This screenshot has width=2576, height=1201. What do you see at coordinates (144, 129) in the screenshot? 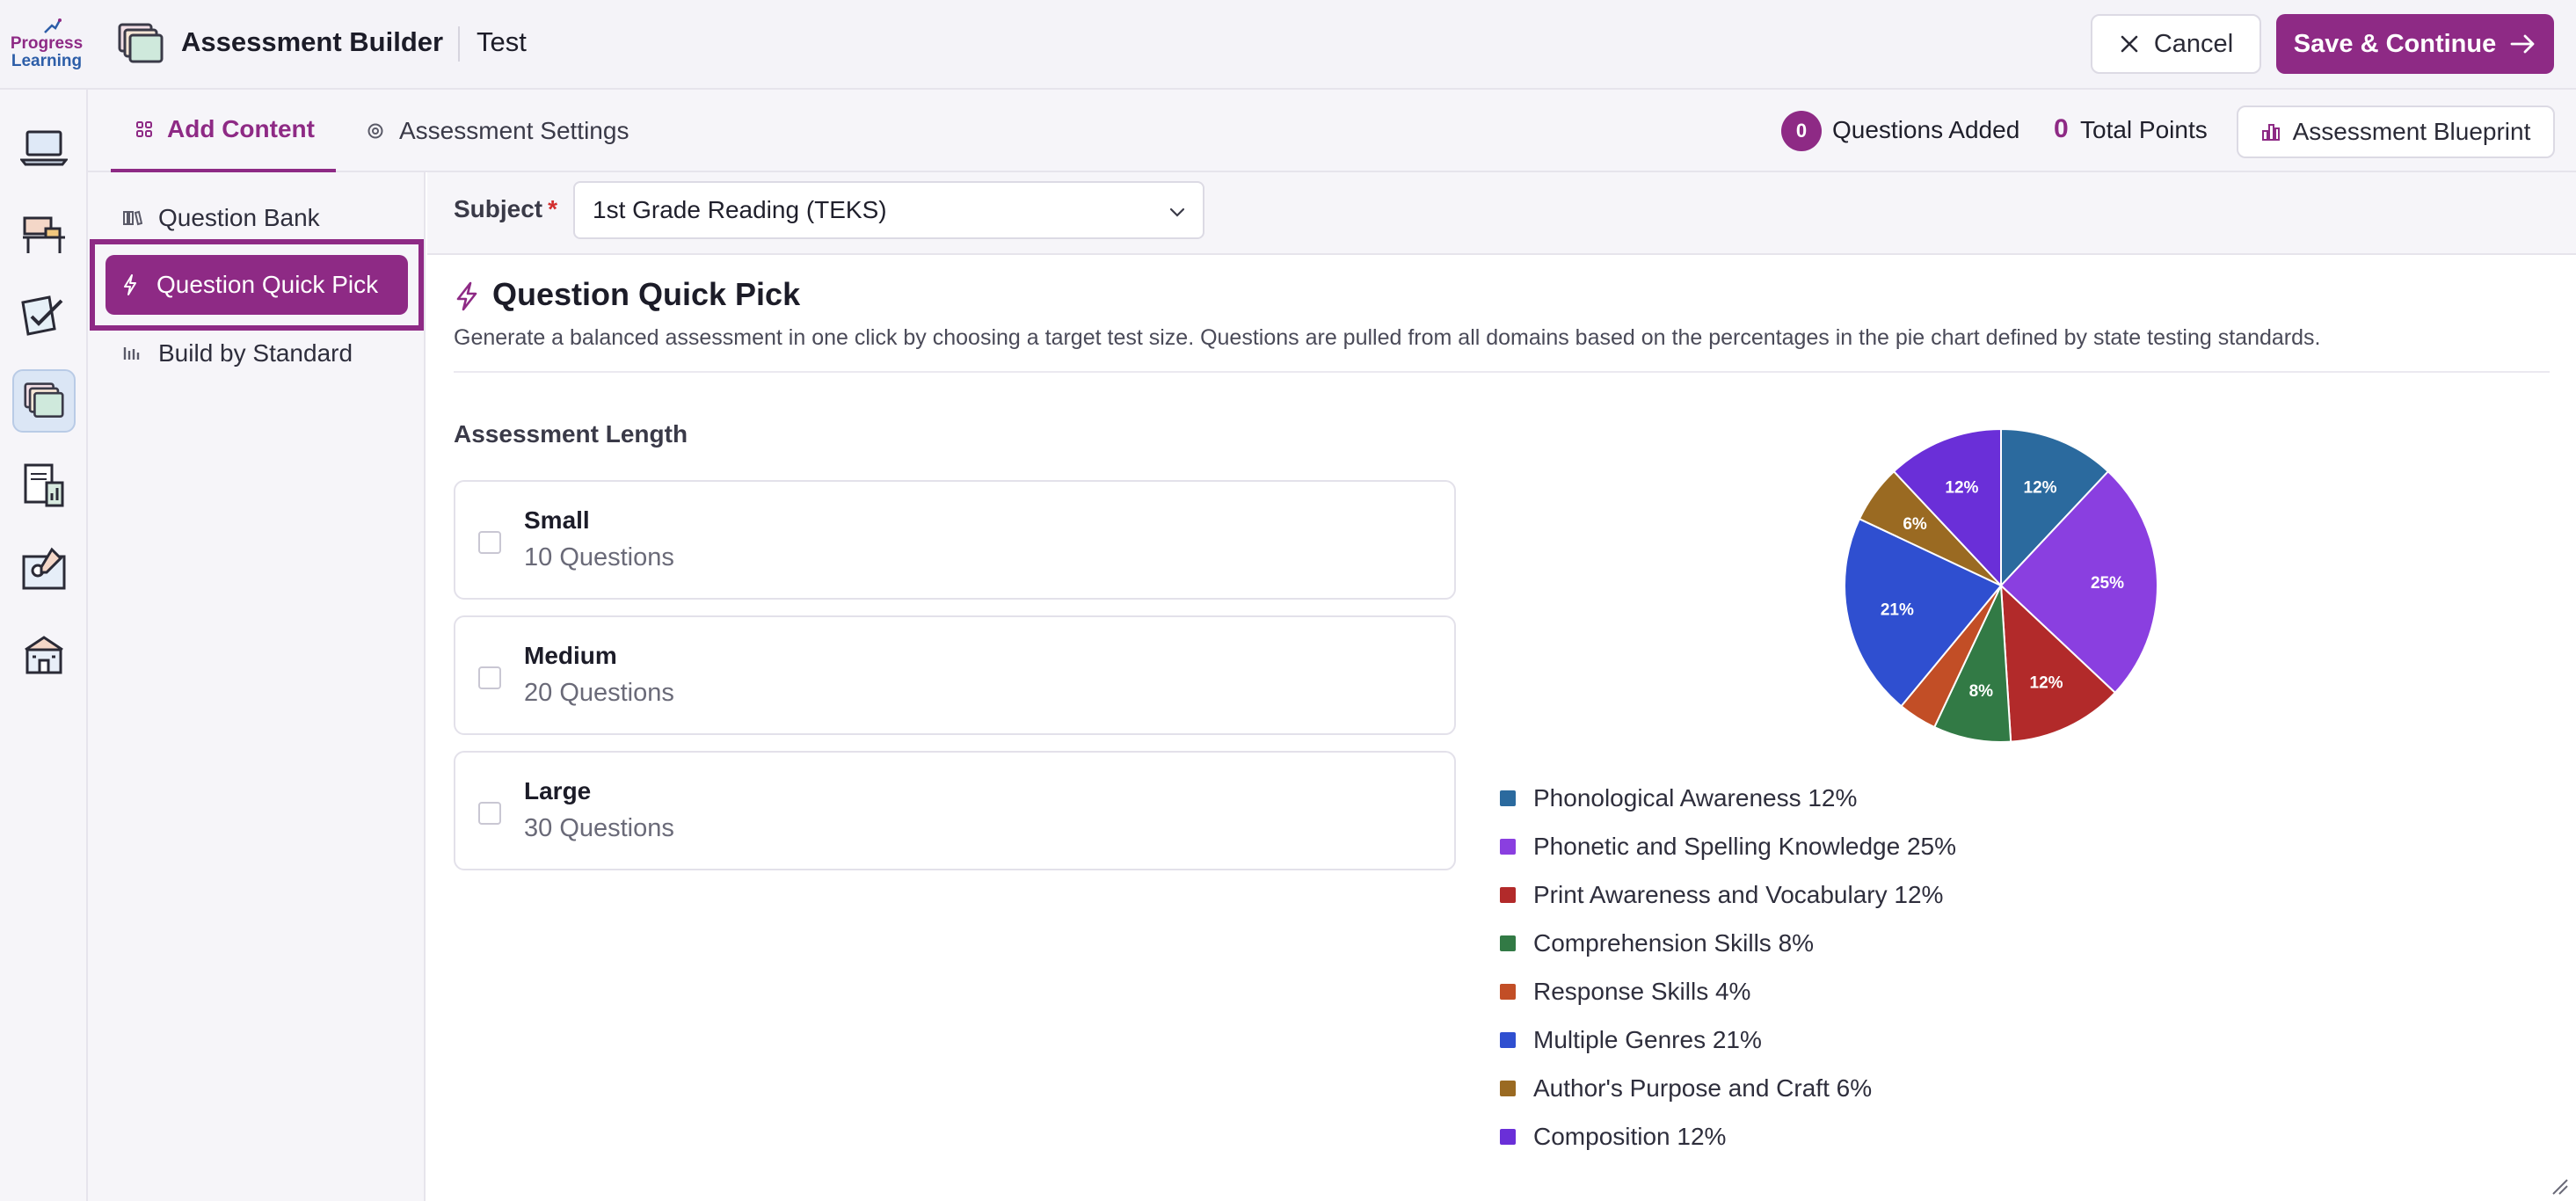
I see `grid-icon` at bounding box center [144, 129].